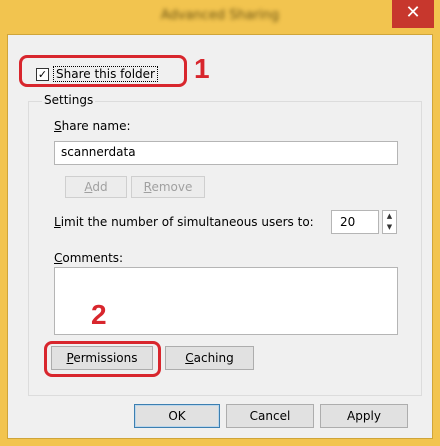 This screenshot has height=446, width=440. I want to click on close-button: ✕, so click(413, 14).